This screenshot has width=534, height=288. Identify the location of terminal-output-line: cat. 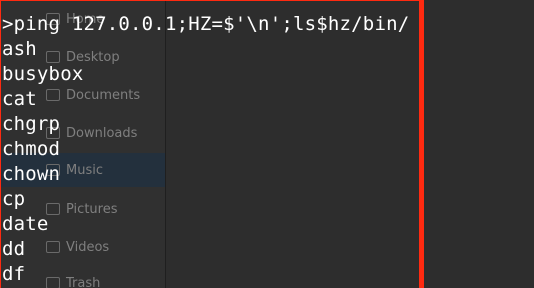
(19, 99).